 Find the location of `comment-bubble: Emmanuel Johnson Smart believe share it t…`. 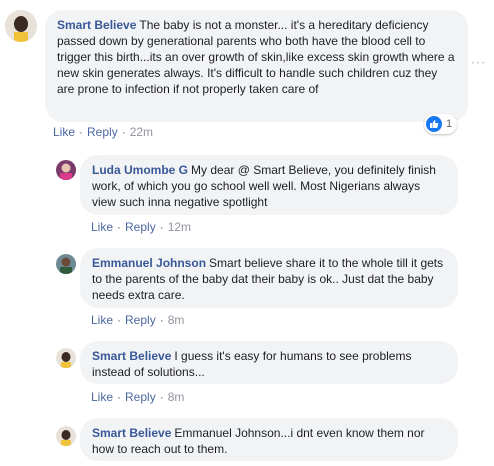

comment-bubble: Emmanuel Johnson Smart believe share it t… is located at coordinates (269, 278).